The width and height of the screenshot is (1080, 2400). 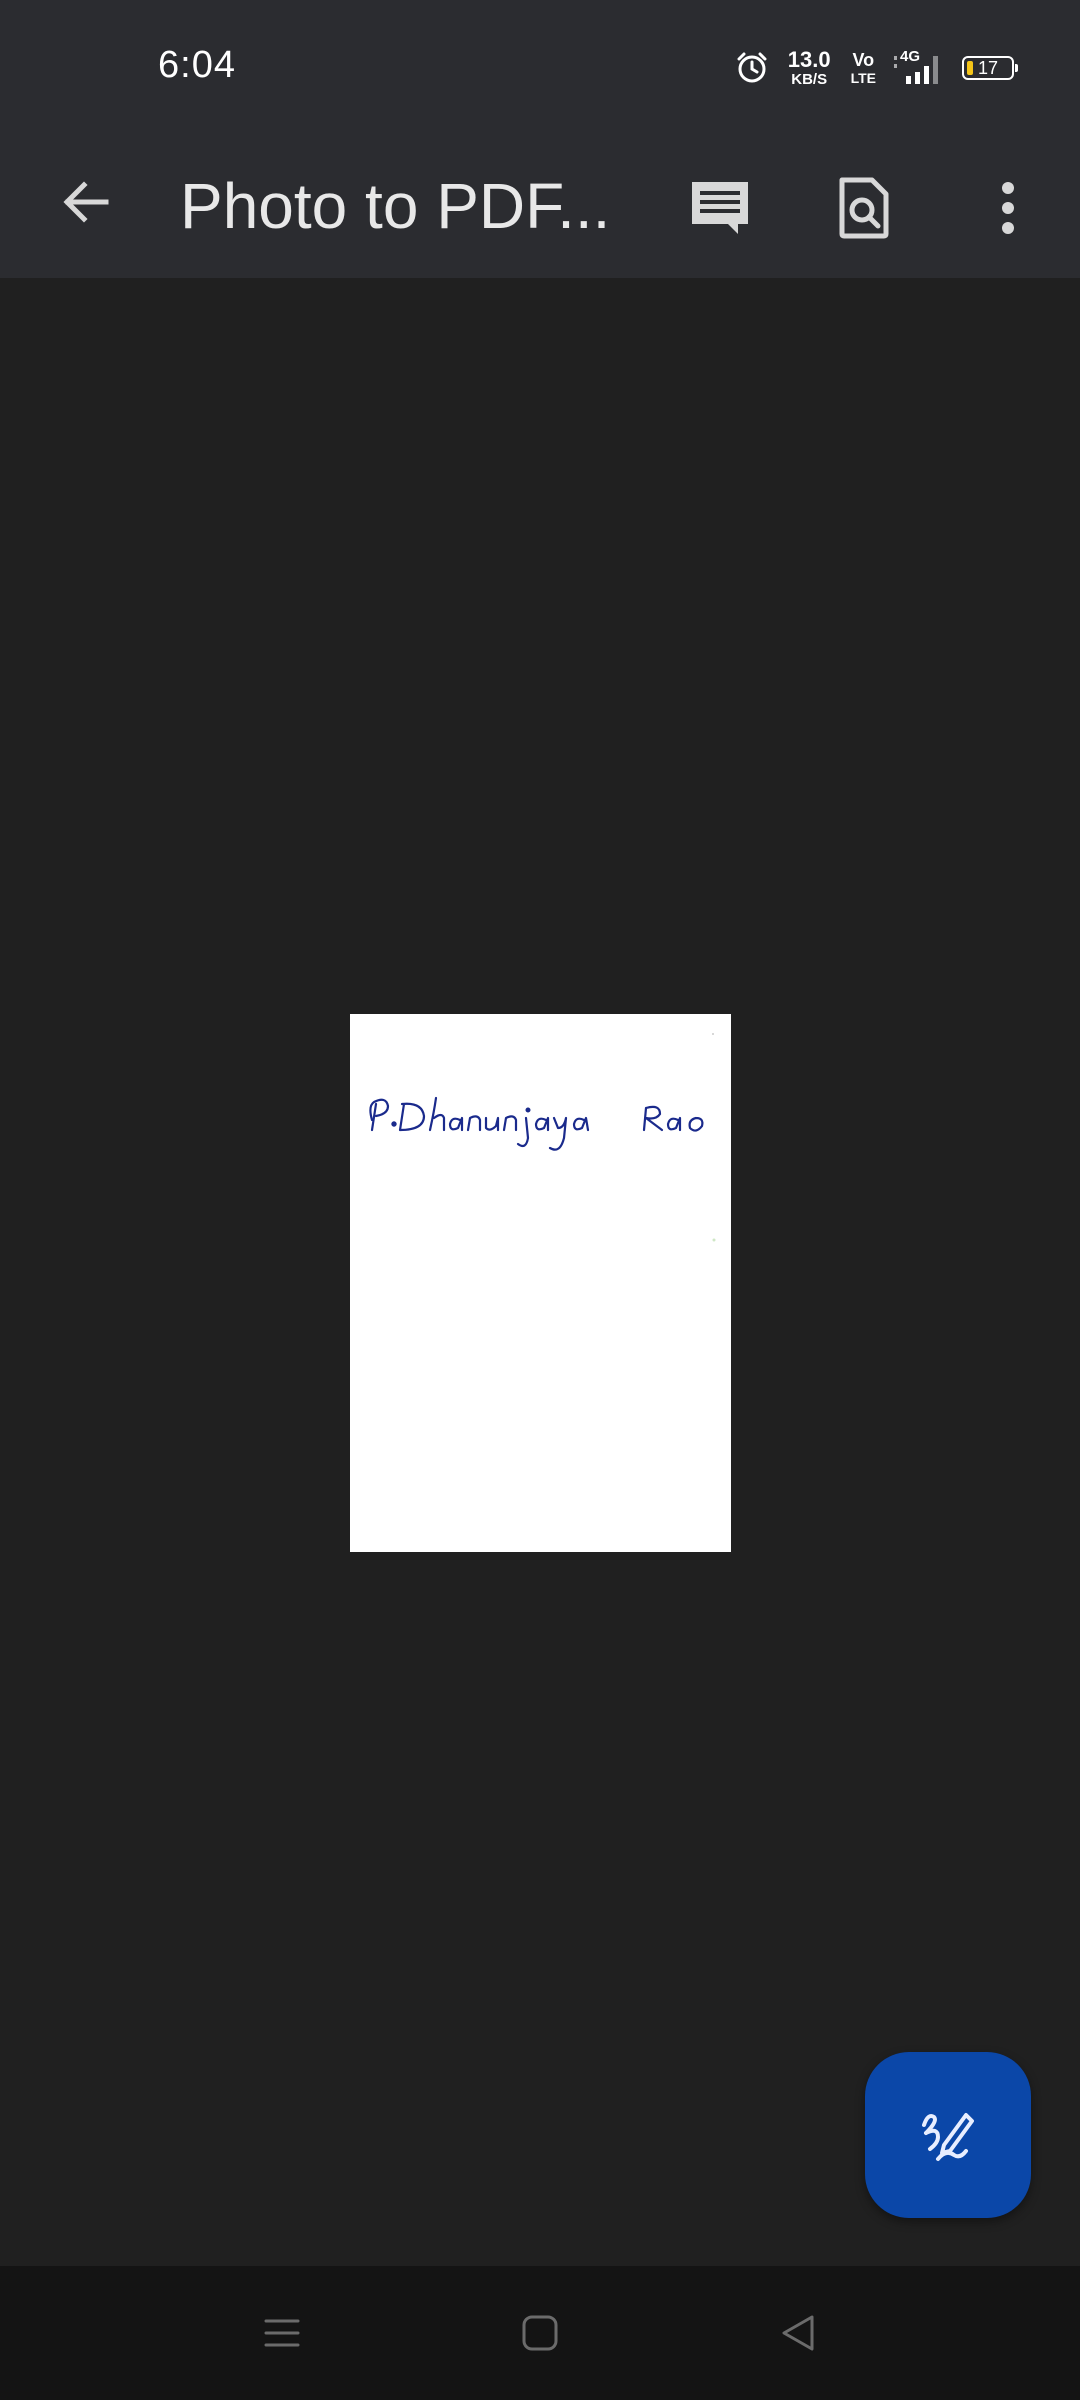 I want to click on signal-icon: 4G, so click(x=919, y=67).